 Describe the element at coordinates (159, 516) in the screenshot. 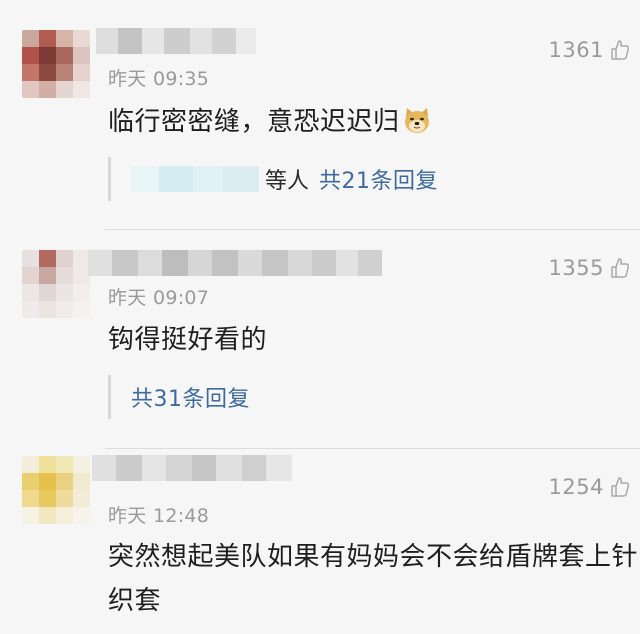

I see `comment-time: 昨天 12:48` at that location.